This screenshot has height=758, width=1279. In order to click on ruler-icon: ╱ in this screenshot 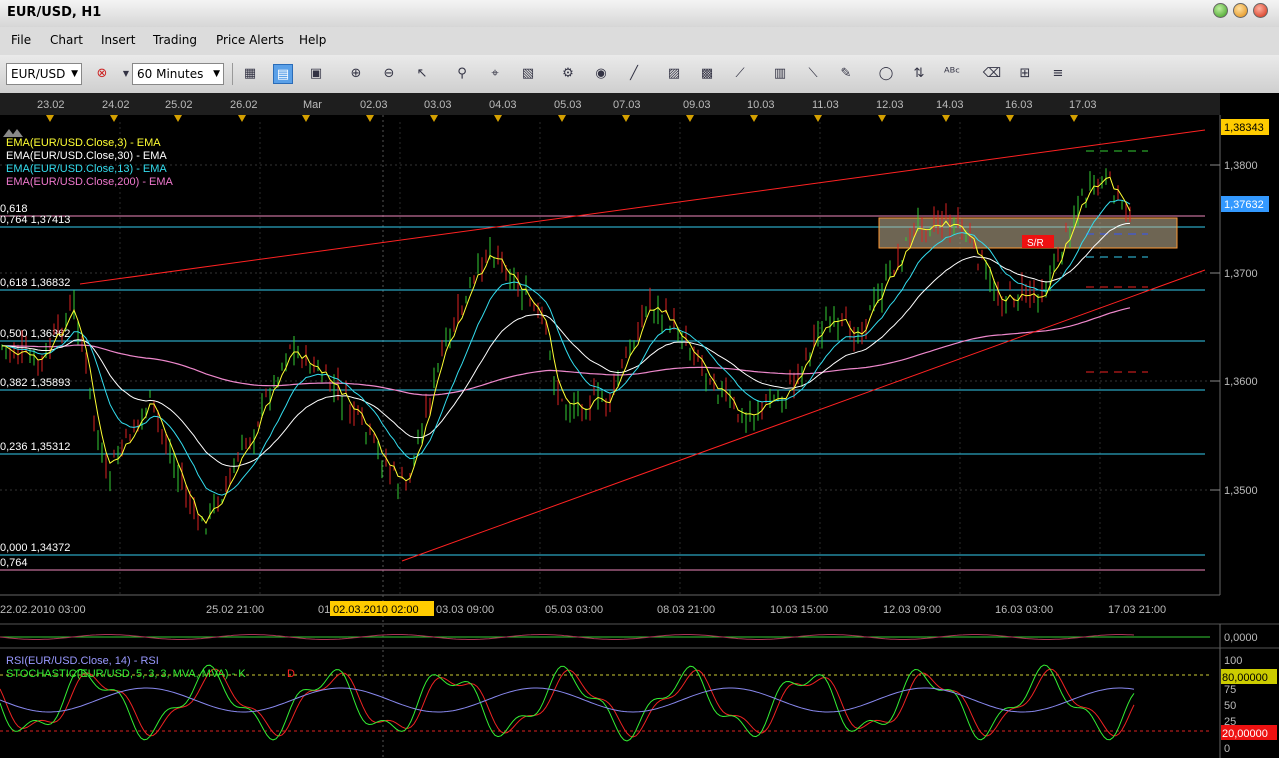, I will do `click(634, 74)`.